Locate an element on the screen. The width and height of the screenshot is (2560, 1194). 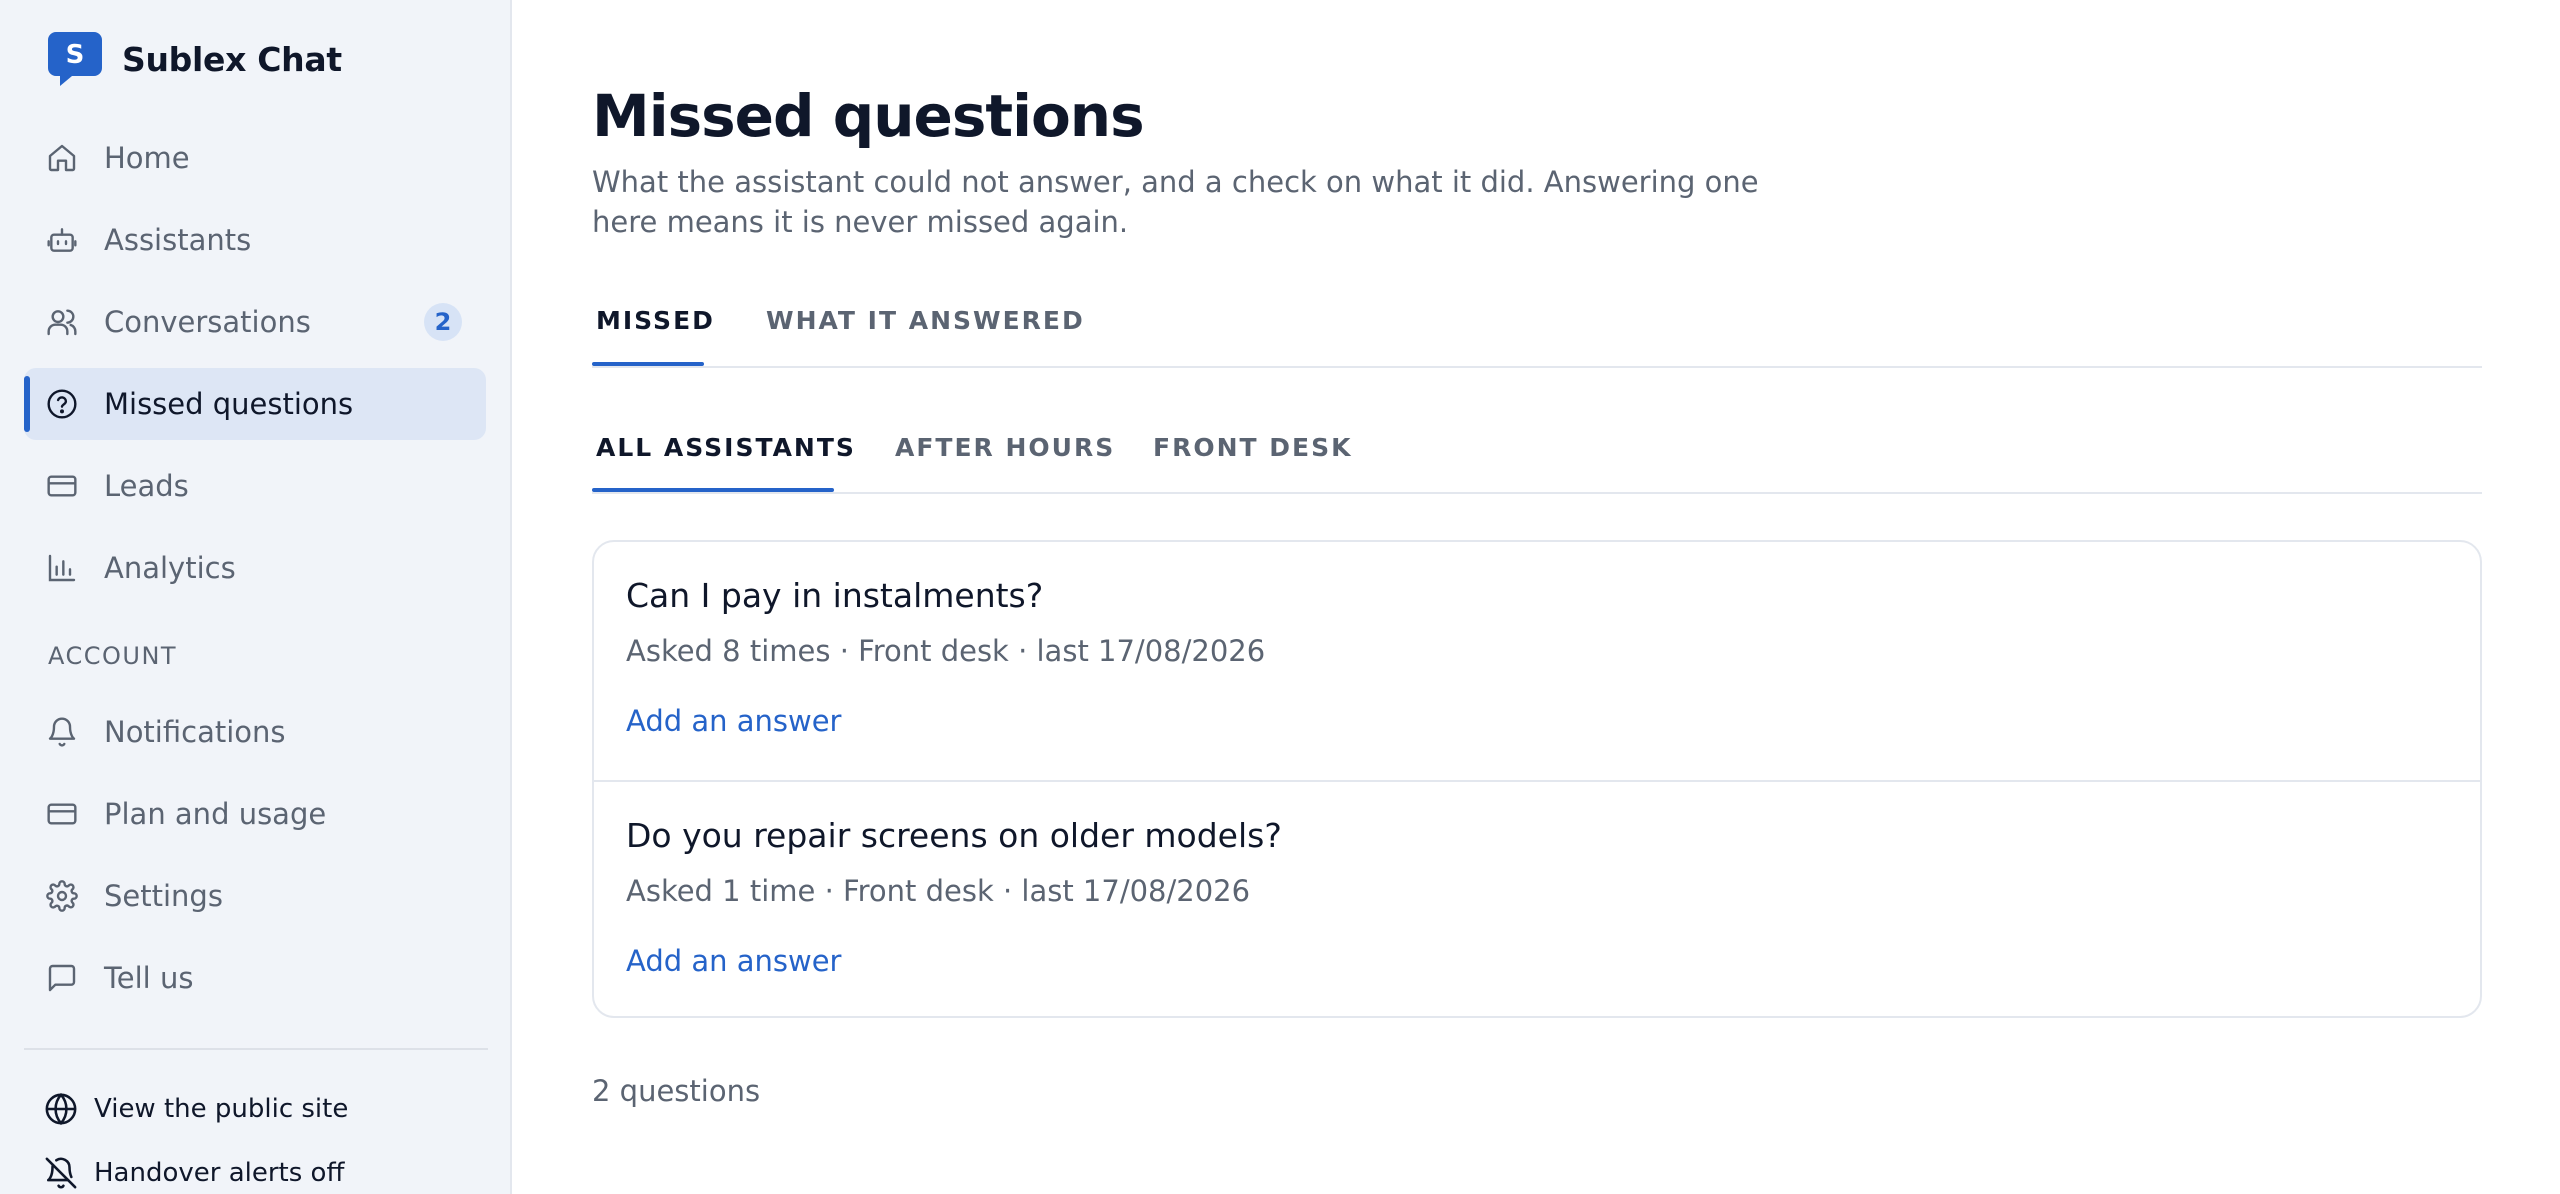
sidebar-item-label: Settings is located at coordinates (163, 896).